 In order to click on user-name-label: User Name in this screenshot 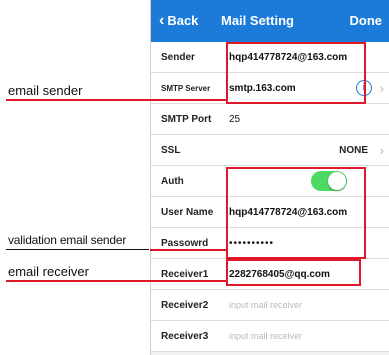, I will do `click(187, 212)`.